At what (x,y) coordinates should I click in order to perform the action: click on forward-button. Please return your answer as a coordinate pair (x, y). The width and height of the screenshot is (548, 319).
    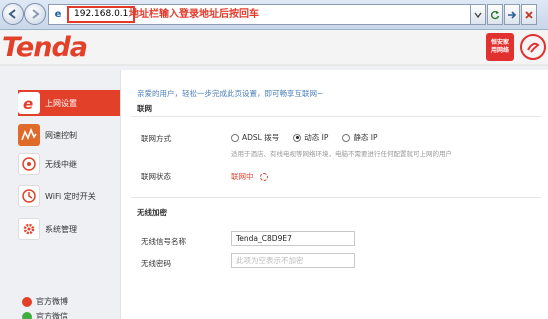
    Looking at the image, I should click on (35, 14).